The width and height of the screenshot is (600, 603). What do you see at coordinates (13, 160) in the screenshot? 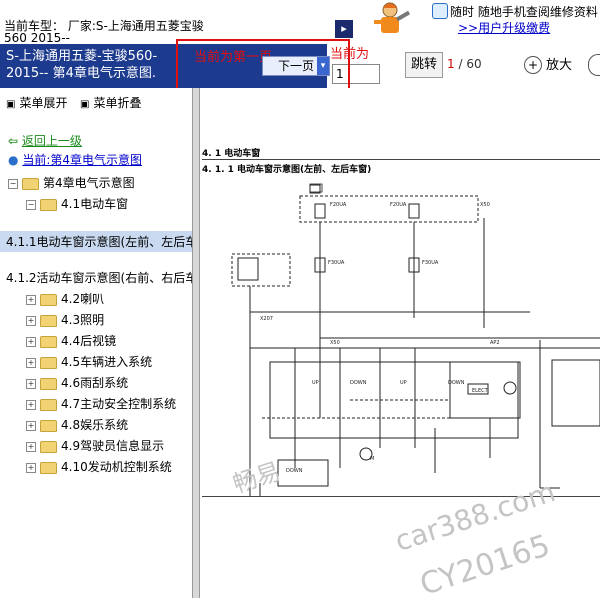
I see `globe-icon: ●` at bounding box center [13, 160].